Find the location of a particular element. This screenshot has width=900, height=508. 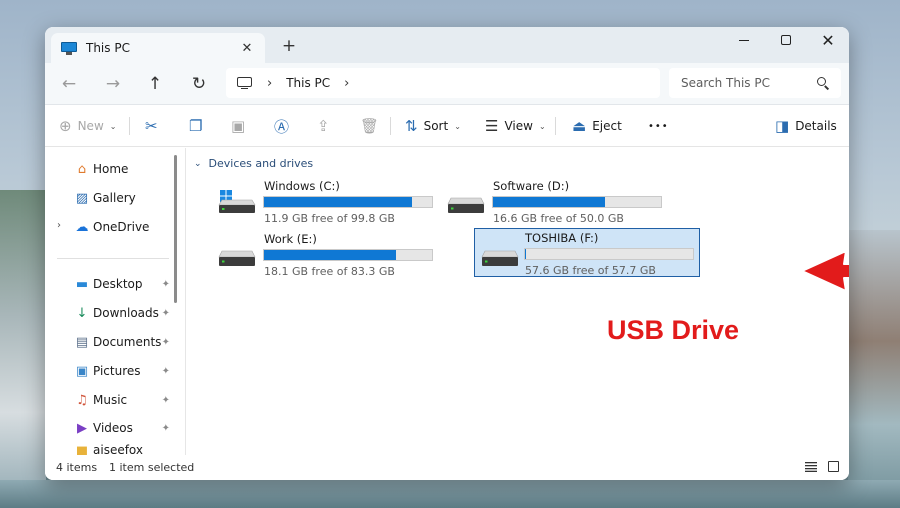

refresh-button: ↻ is located at coordinates (199, 84).